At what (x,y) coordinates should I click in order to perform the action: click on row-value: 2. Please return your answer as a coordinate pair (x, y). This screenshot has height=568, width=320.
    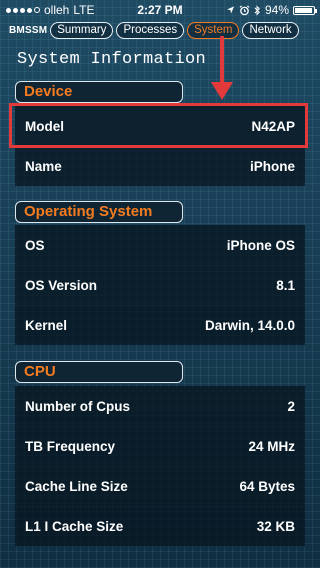
    Looking at the image, I should click on (291, 406).